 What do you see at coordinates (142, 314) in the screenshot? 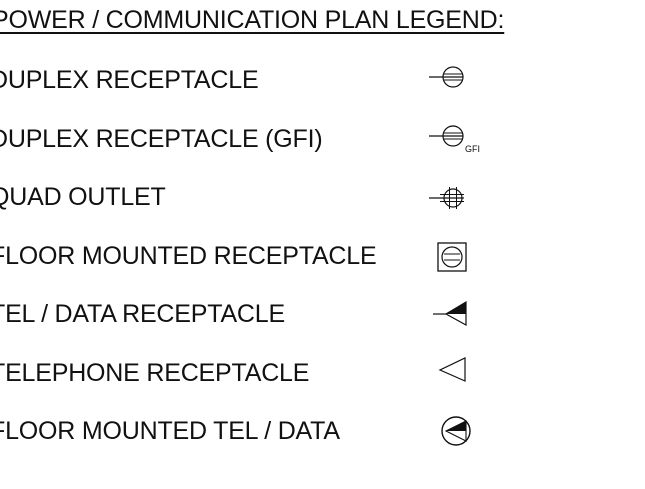
I see `legend-label: TEL / DATA RECEPTACLE` at bounding box center [142, 314].